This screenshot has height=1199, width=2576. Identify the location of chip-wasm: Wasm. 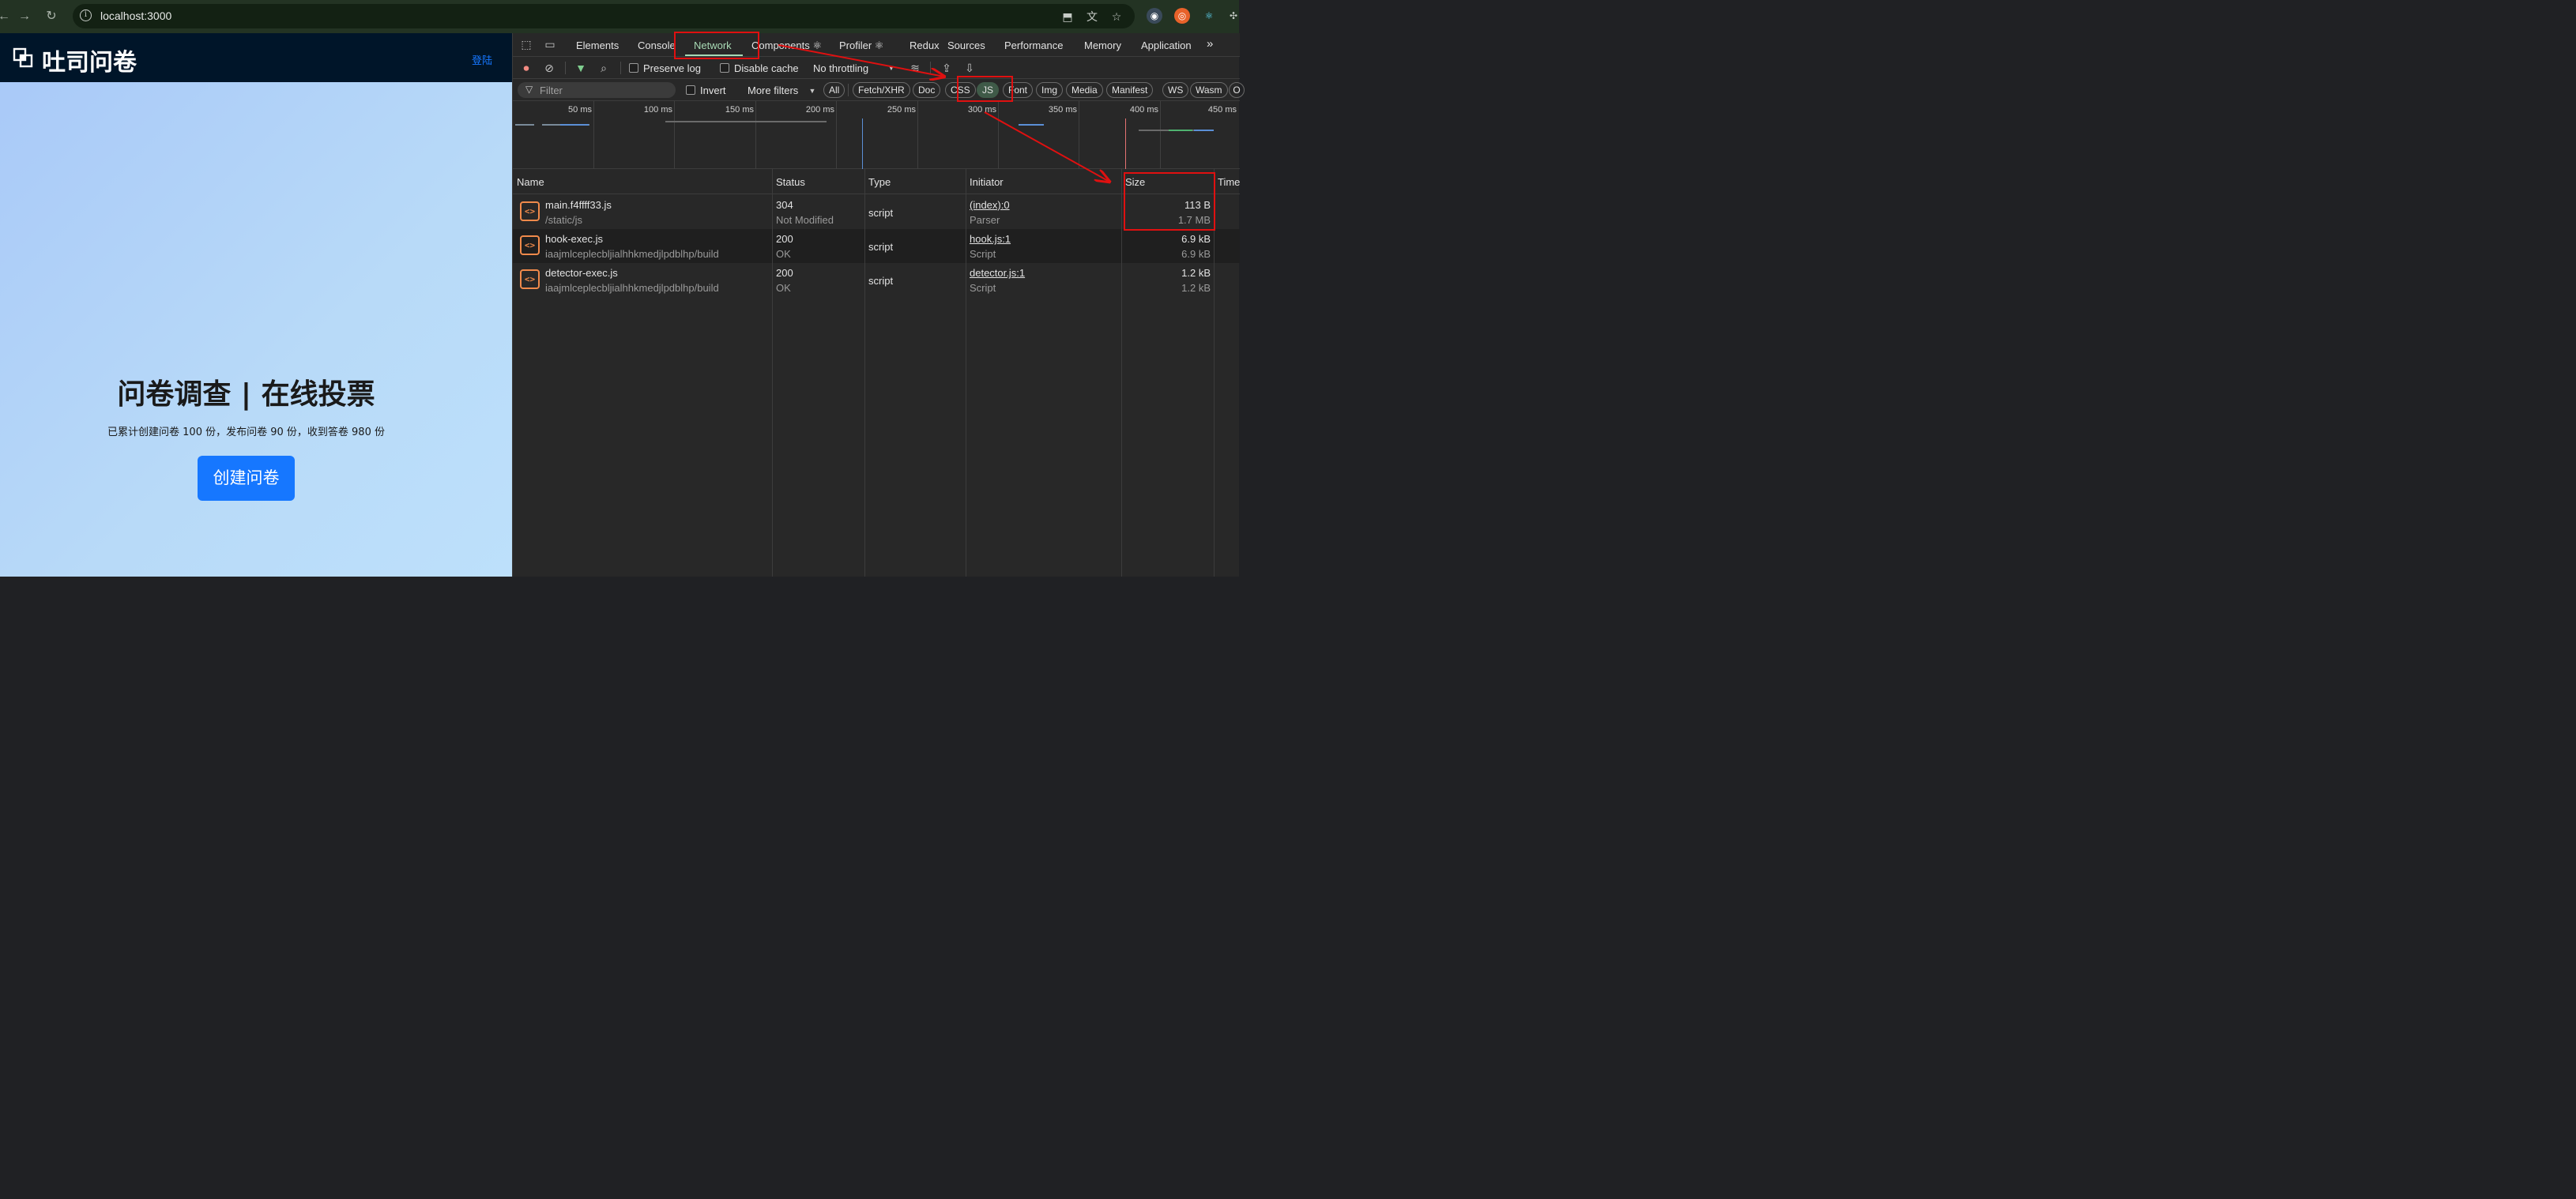
(1209, 90).